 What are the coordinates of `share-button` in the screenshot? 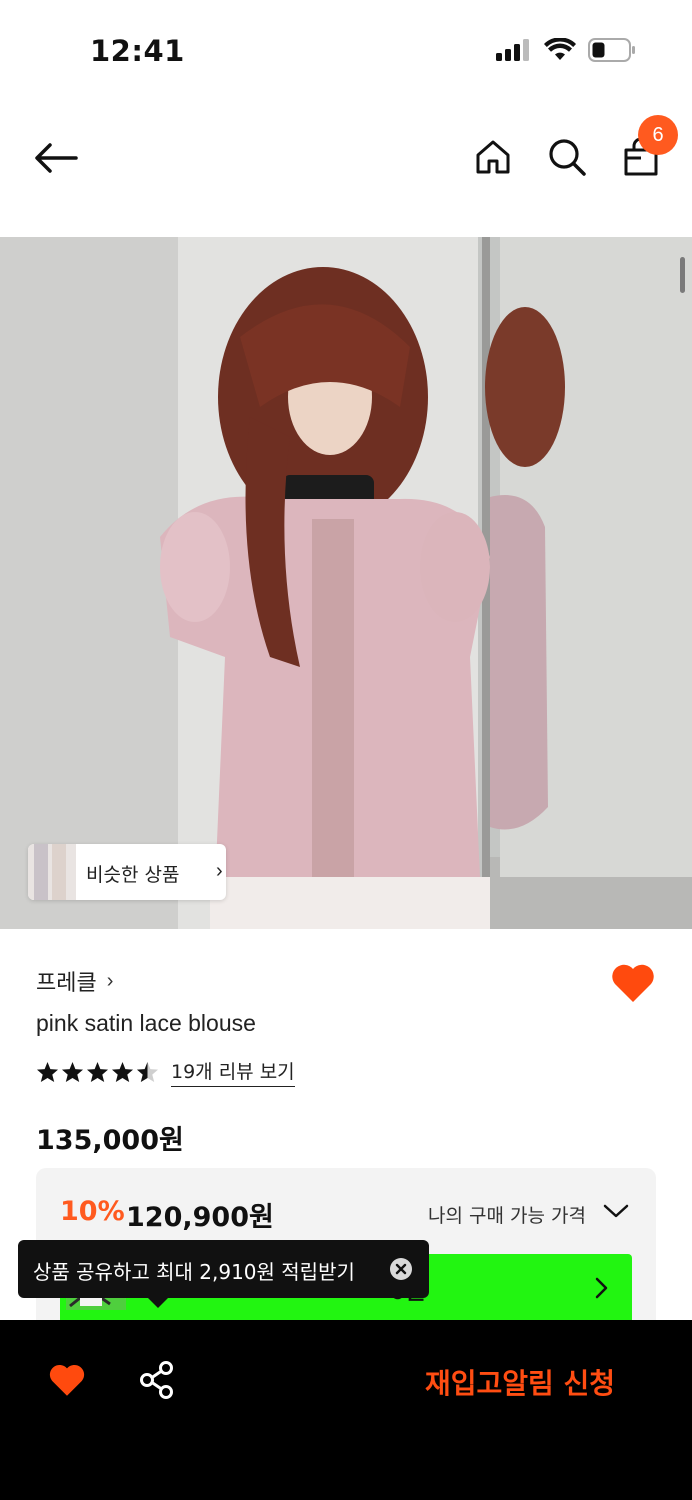 It's located at (157, 1380).